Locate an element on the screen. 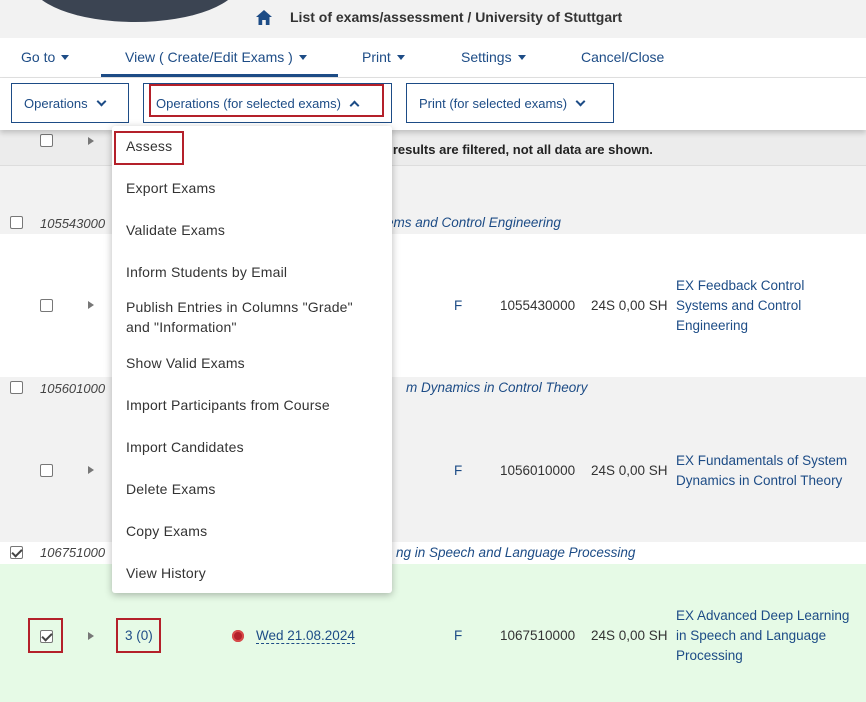  exam-name-line: Systems and Control is located at coordinates (739, 305).